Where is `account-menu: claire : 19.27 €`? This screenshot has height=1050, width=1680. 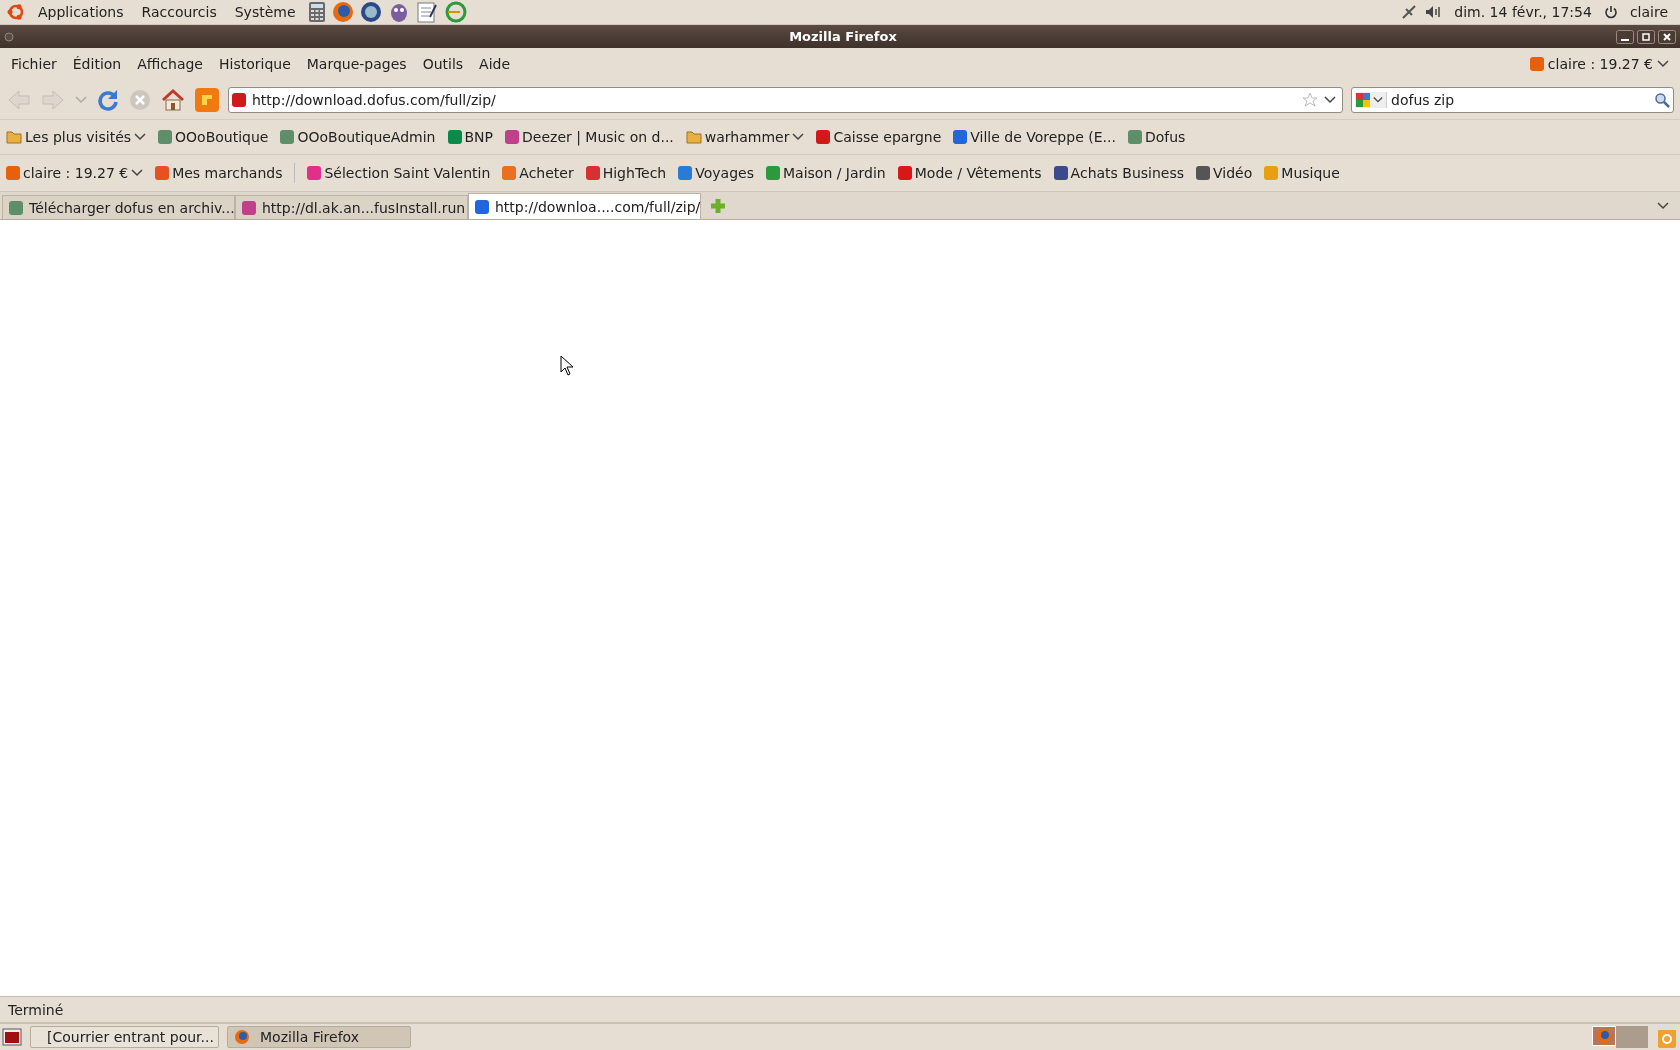 account-menu: claire : 19.27 € is located at coordinates (1599, 64).